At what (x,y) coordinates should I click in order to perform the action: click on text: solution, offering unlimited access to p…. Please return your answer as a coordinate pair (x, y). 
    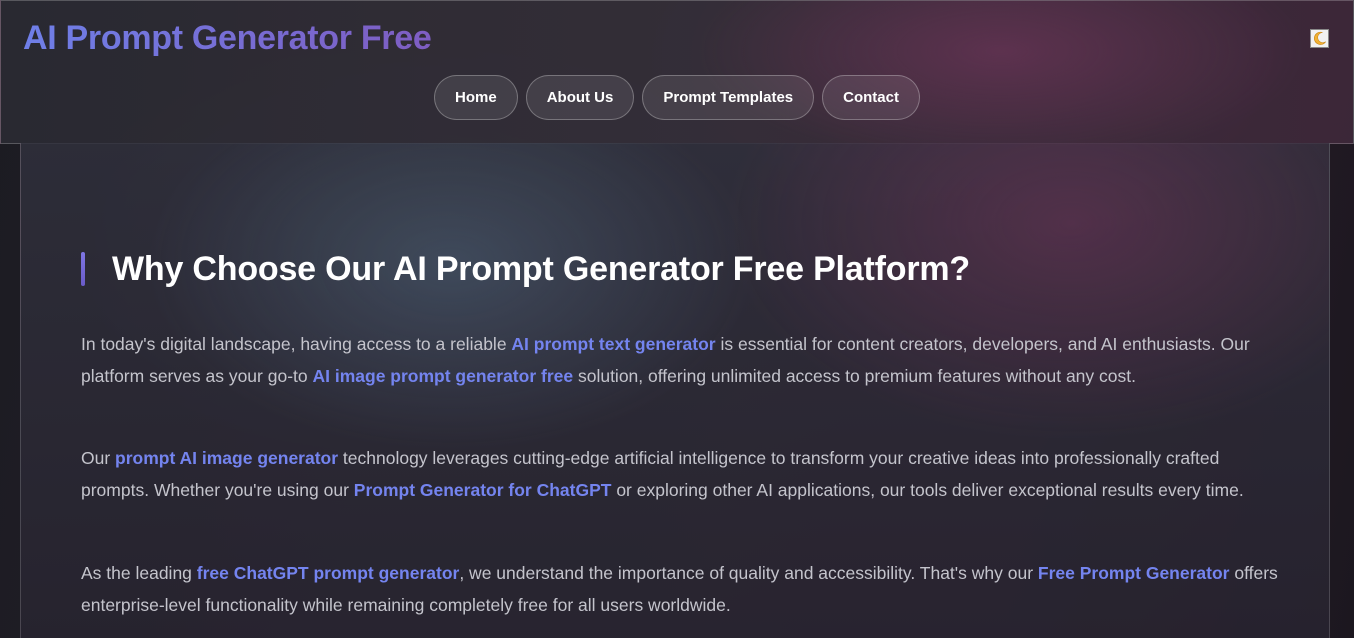
    Looking at the image, I should click on (854, 376).